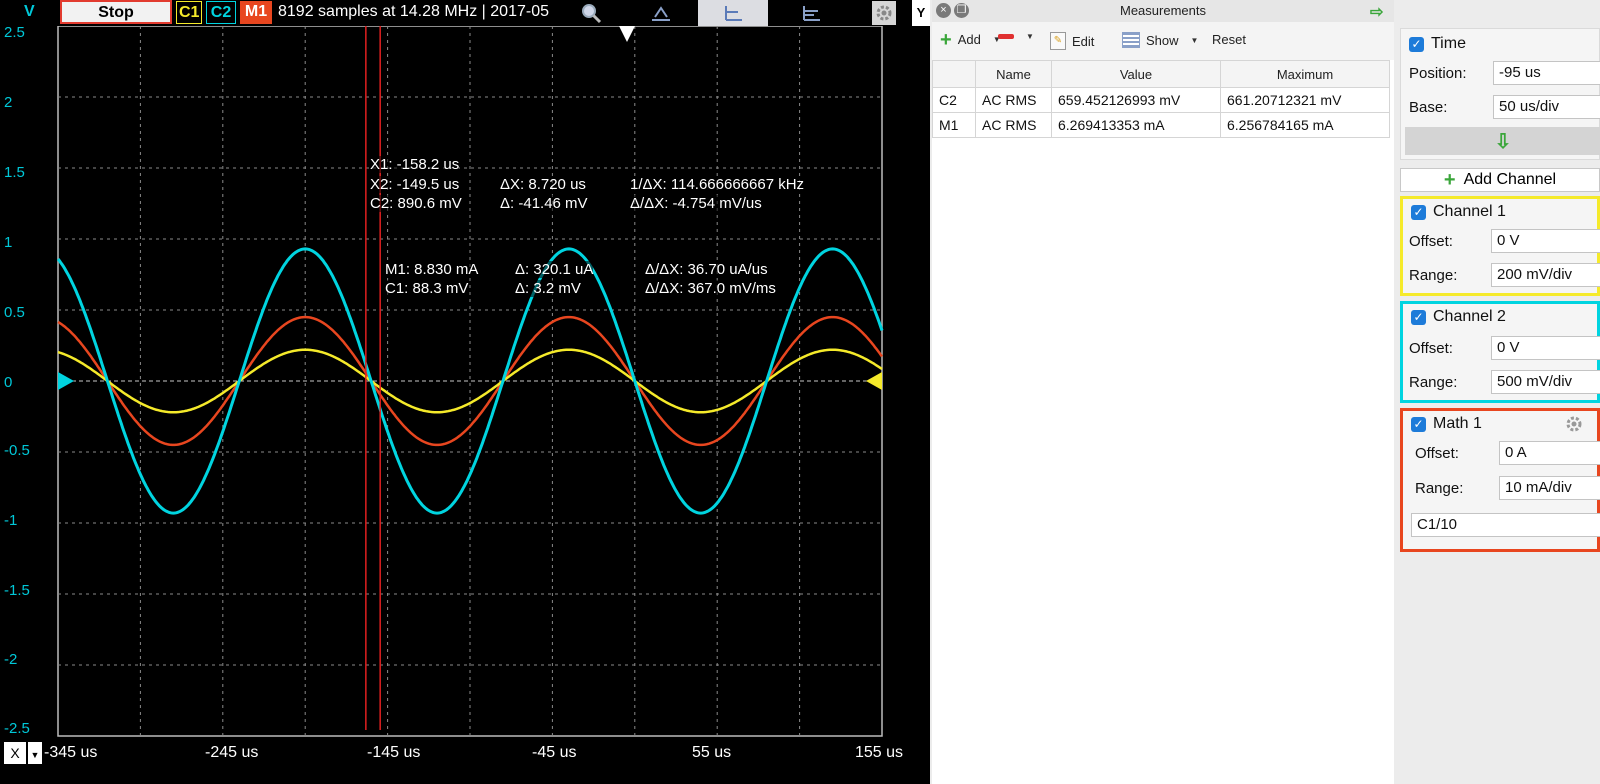  Describe the element at coordinates (1136, 100) in the screenshot. I see `row-value: 659.452126993 mV` at that location.